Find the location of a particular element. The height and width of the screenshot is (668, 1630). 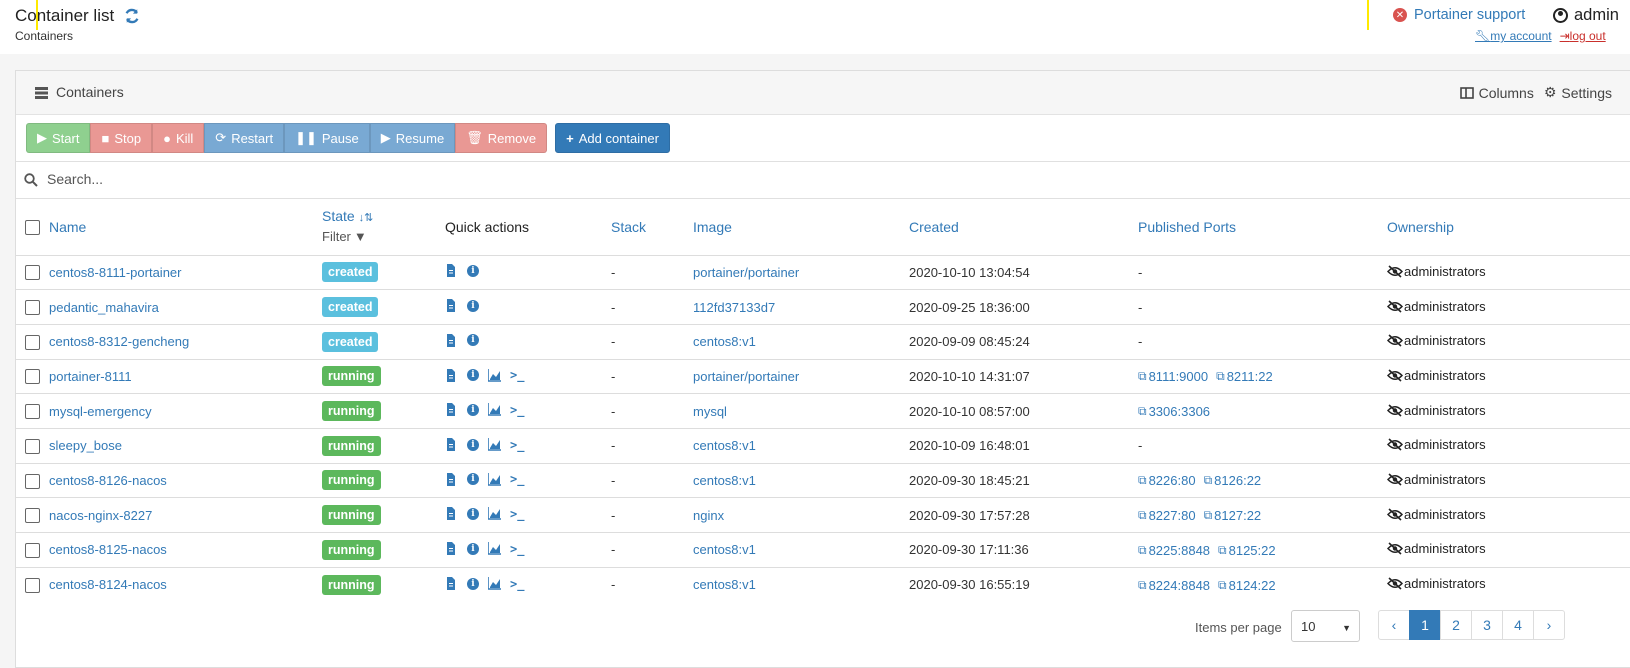

image-link: mysql is located at coordinates (710, 411).